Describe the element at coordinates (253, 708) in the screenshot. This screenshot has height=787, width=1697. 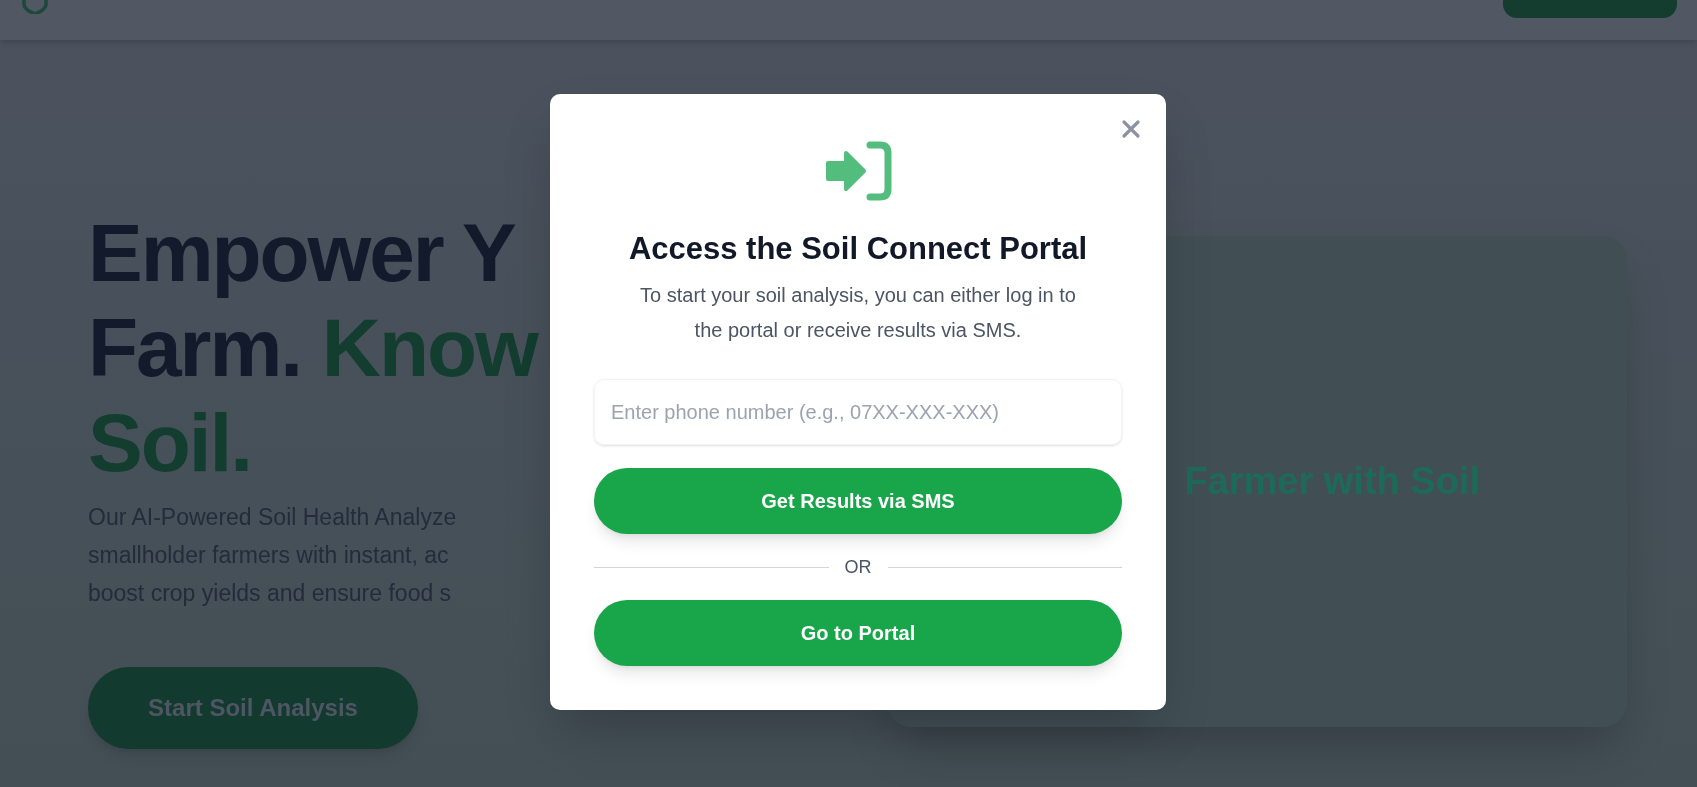
I see `start-analysis-button: Start Soil Analysis` at that location.